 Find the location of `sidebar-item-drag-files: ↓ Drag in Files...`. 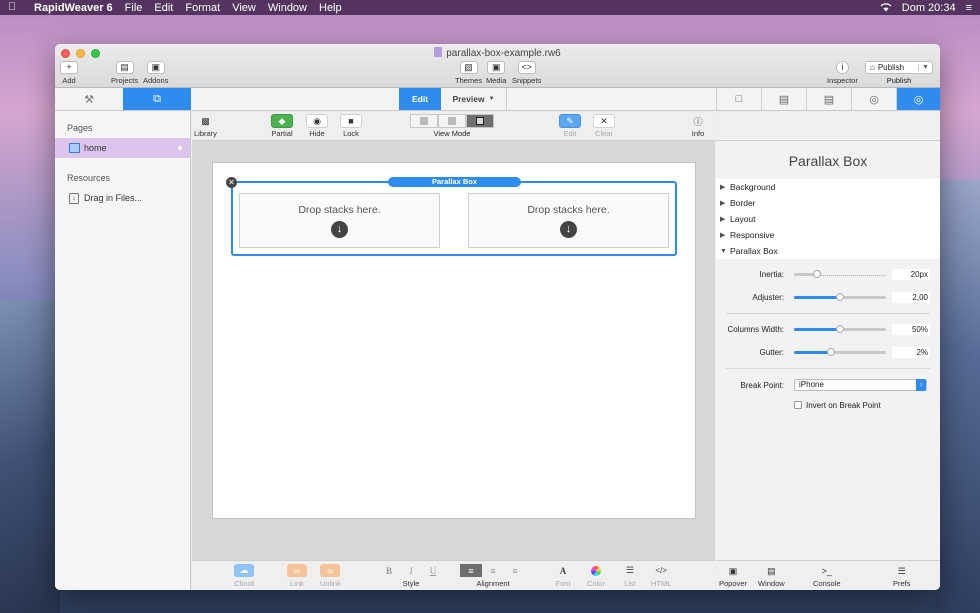

sidebar-item-drag-files: ↓ Drag in Files... is located at coordinates (122, 198).